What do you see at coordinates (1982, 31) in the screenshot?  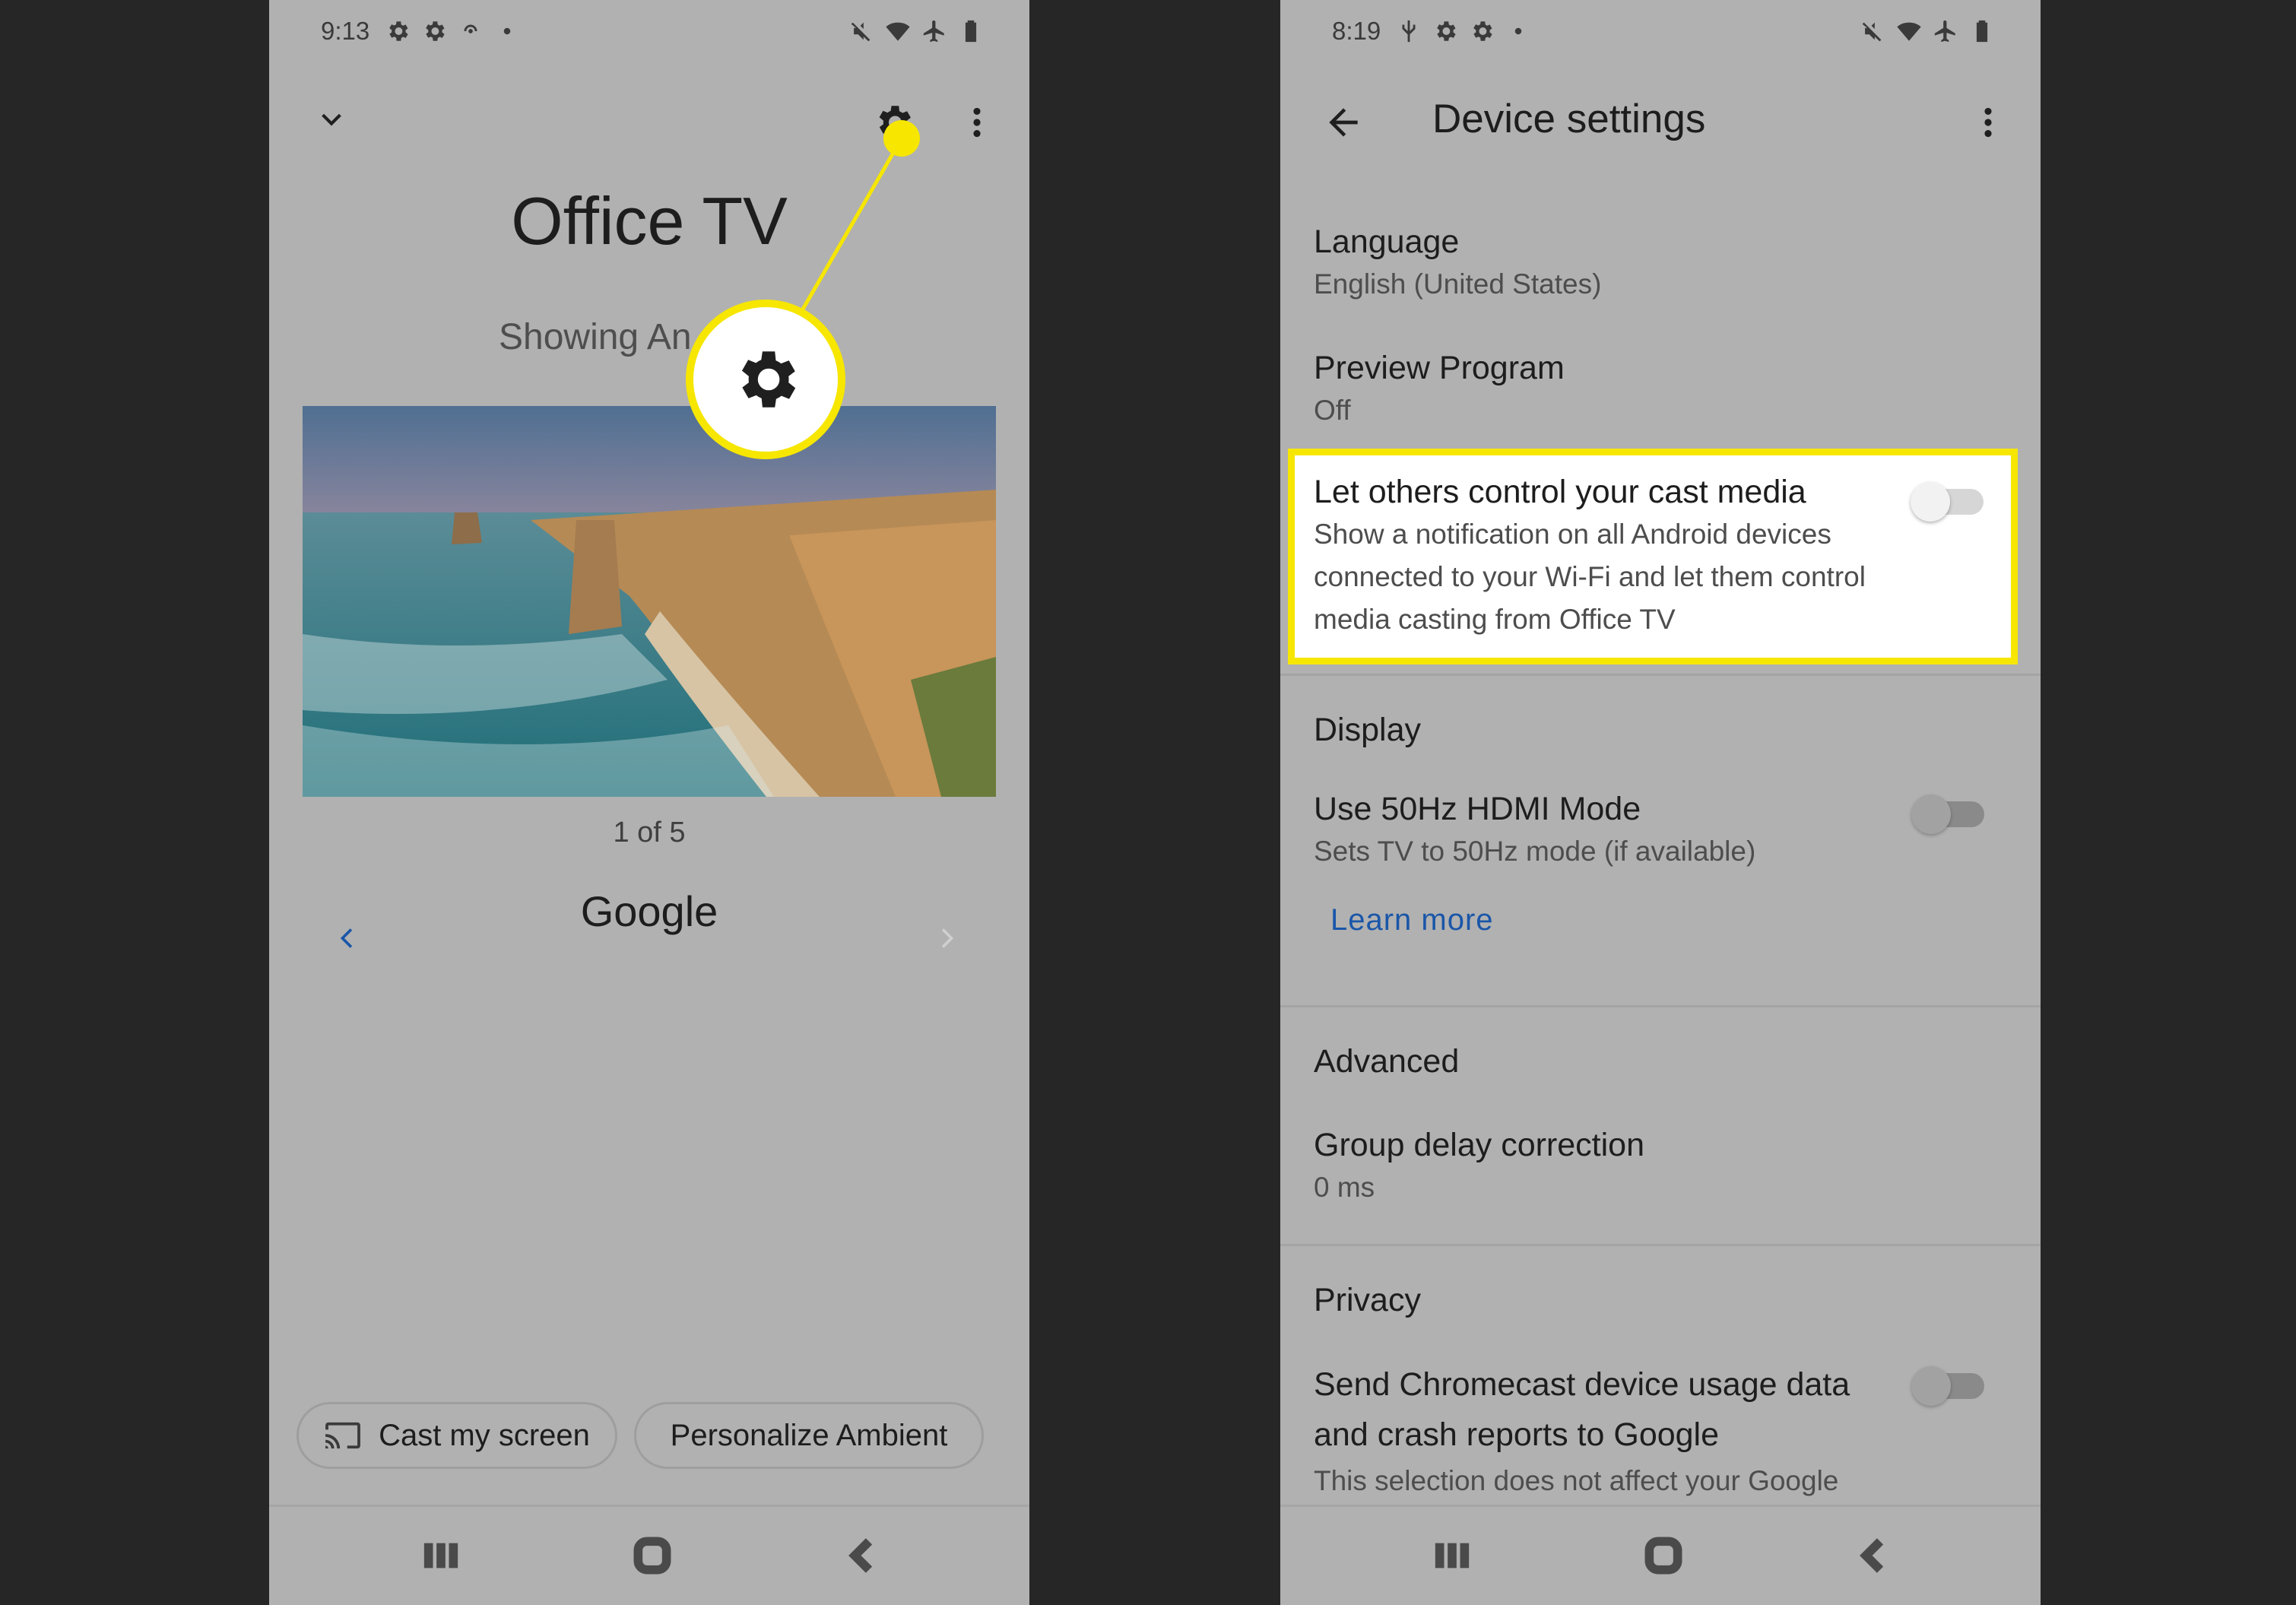 I see `battery-icon` at bounding box center [1982, 31].